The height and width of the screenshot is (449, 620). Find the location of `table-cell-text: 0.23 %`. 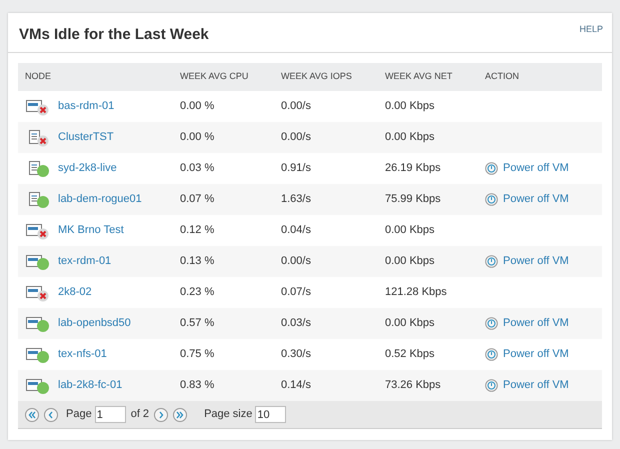

table-cell-text: 0.23 % is located at coordinates (198, 292).